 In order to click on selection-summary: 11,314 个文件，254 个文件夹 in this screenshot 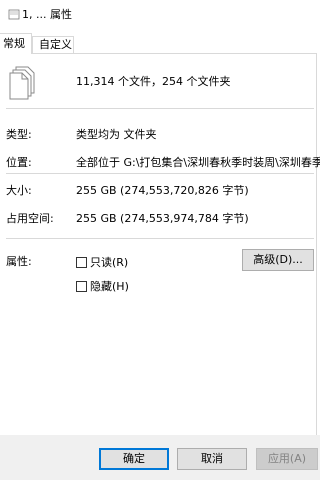, I will do `click(153, 81)`.